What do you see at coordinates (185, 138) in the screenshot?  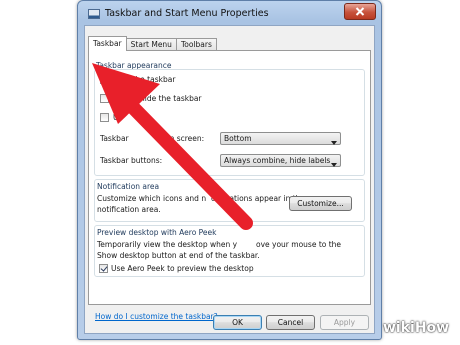 I see `taskbar-location-label-end: on screen:` at bounding box center [185, 138].